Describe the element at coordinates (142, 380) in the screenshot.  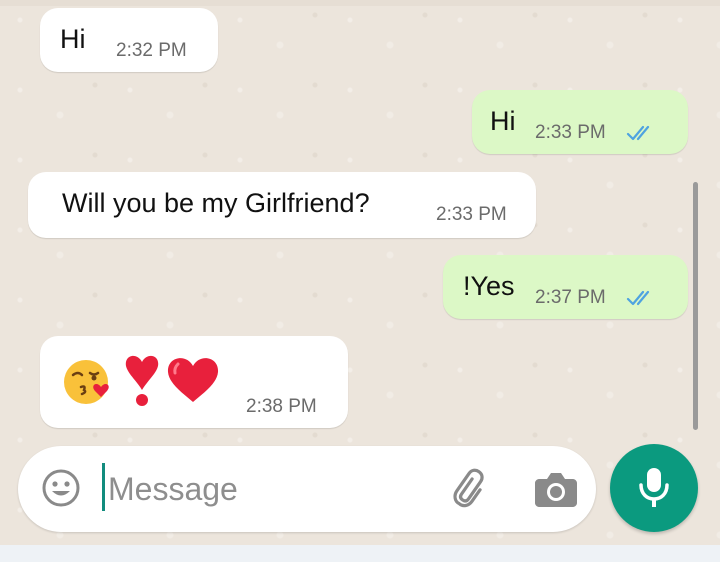
I see `heart-exclamation-emoji` at that location.